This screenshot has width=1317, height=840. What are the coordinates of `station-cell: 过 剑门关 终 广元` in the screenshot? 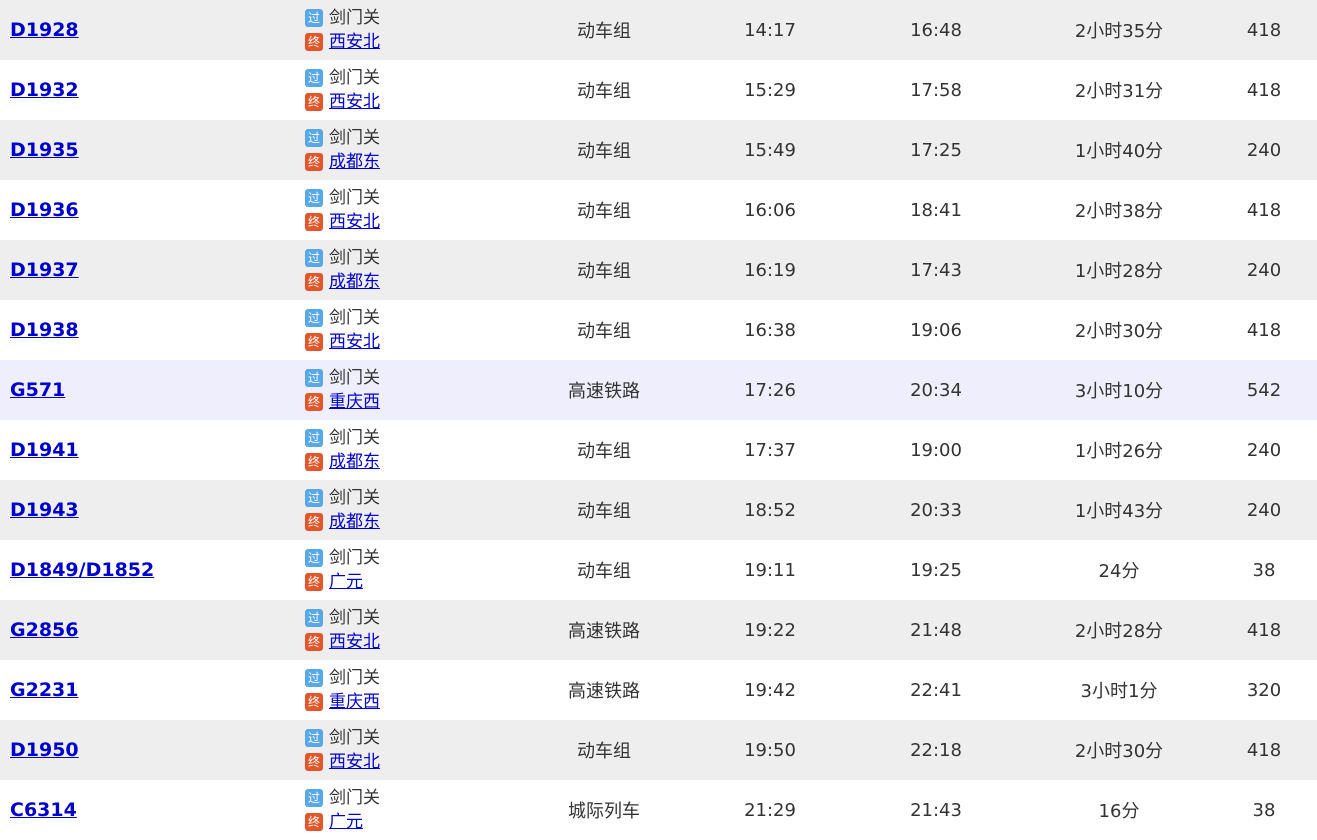 It's located at (409, 810).